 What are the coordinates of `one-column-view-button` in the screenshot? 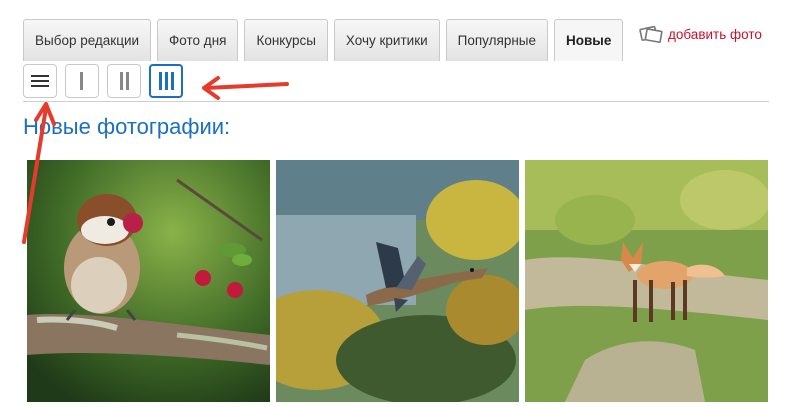 It's located at (82, 81).